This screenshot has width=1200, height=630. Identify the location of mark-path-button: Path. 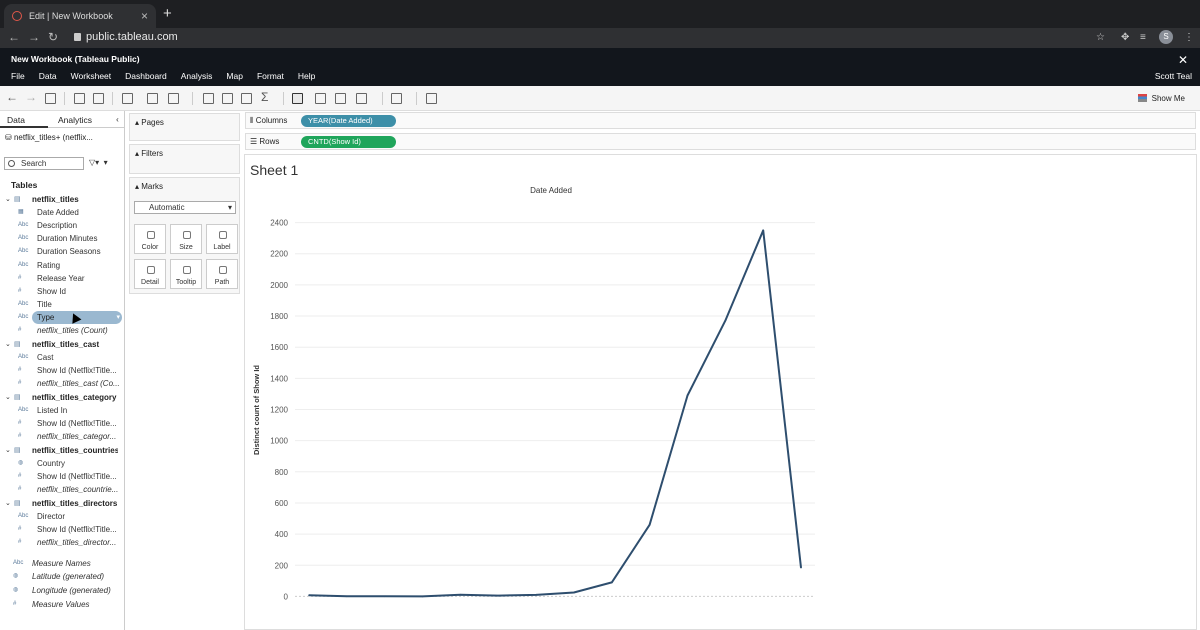
(222, 274).